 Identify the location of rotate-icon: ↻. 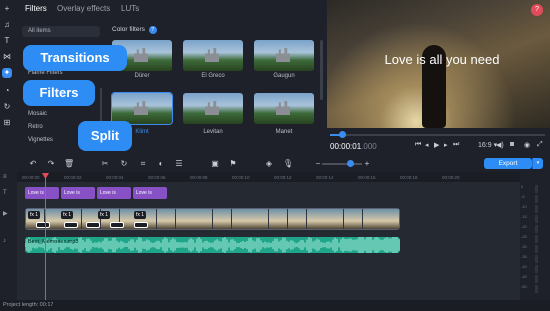
(124, 163).